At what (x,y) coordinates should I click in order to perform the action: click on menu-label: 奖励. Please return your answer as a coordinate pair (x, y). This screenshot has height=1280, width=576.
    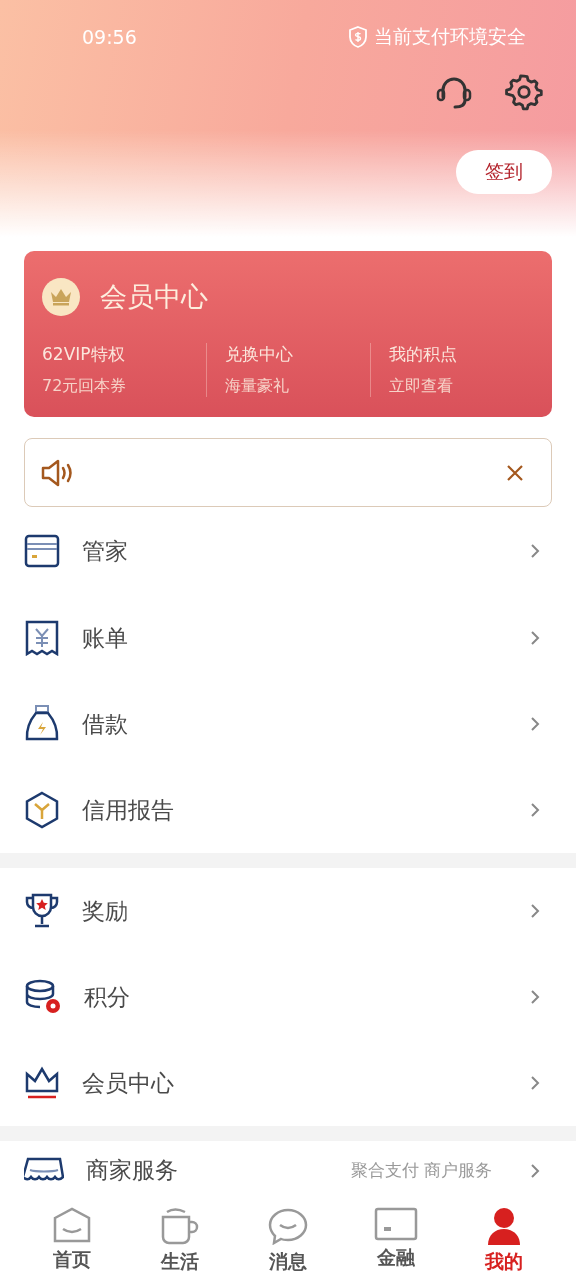
    Looking at the image, I should click on (105, 911).